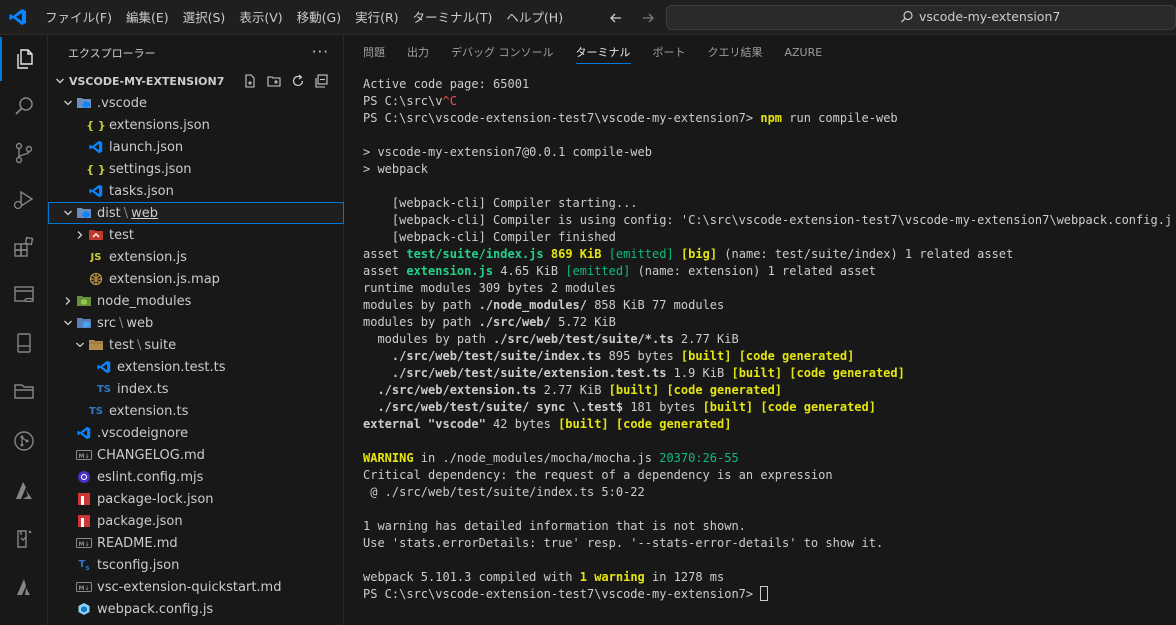 This screenshot has width=1176, height=625. I want to click on tree-item-label-sub: web, so click(140, 323).